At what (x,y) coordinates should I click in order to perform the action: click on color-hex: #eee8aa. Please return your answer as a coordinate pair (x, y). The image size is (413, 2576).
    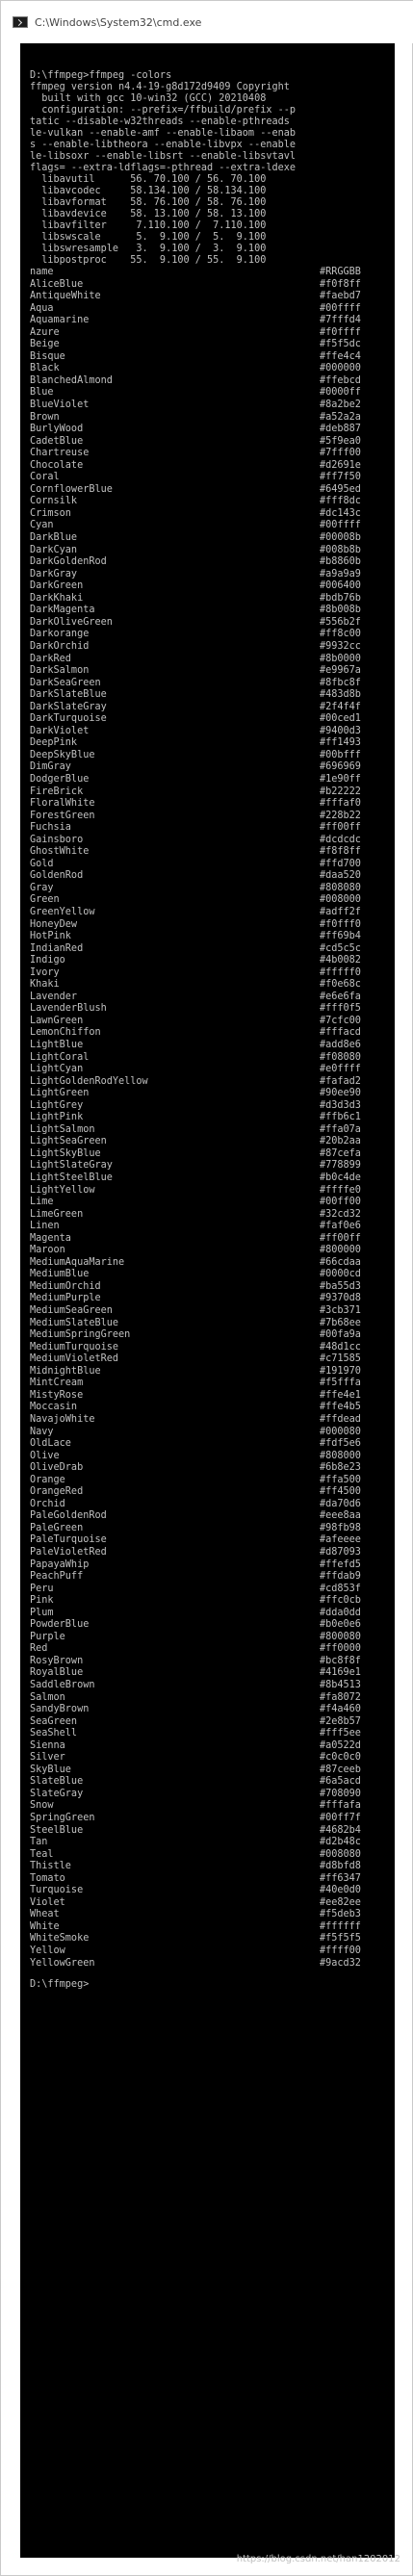
    Looking at the image, I should click on (340, 1516).